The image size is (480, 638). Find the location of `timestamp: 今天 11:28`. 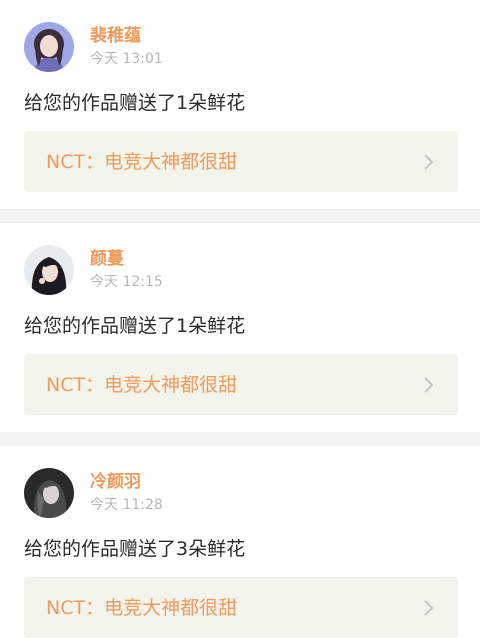

timestamp: 今天 11:28 is located at coordinates (126, 505).